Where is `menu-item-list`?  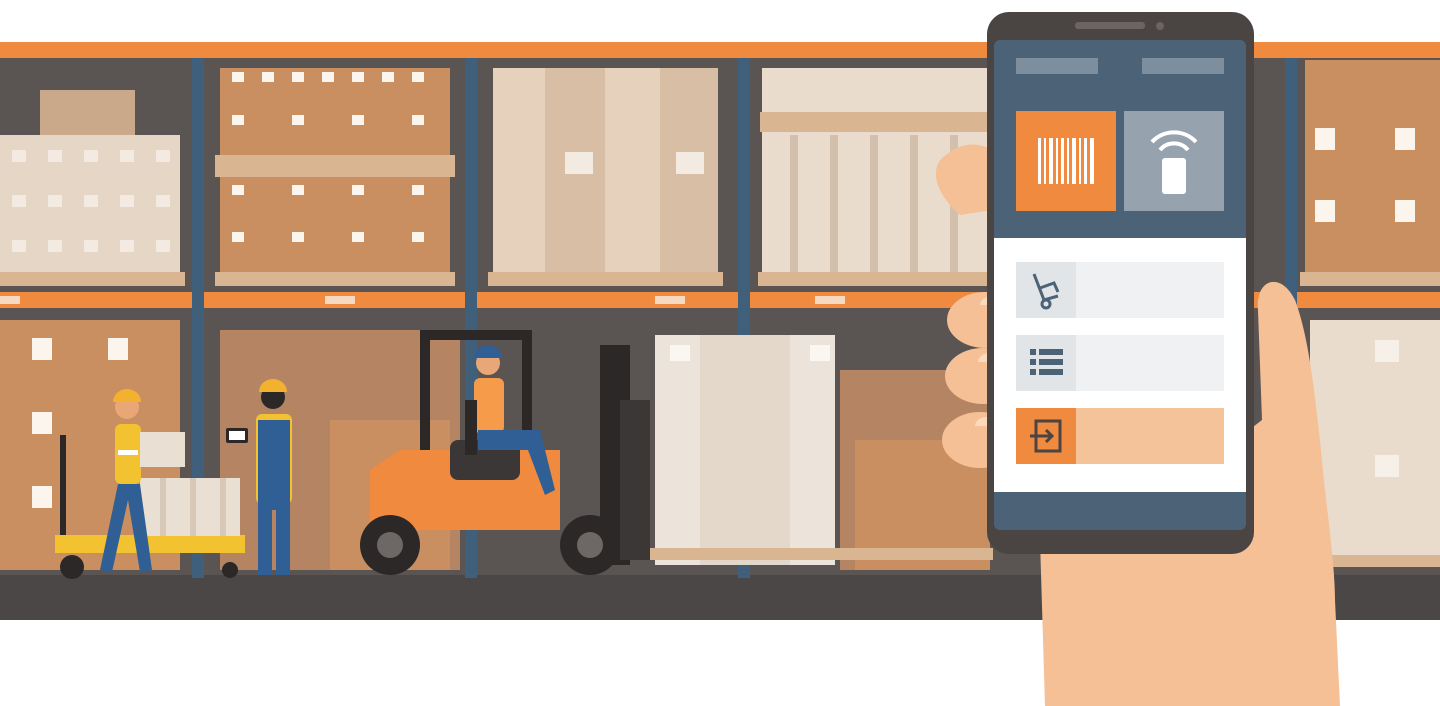 menu-item-list is located at coordinates (1120, 363).